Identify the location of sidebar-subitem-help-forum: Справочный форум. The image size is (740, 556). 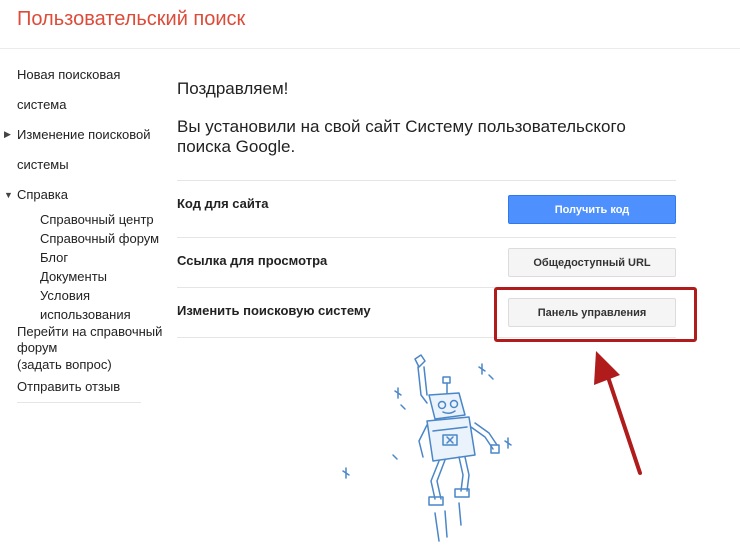
(99, 239).